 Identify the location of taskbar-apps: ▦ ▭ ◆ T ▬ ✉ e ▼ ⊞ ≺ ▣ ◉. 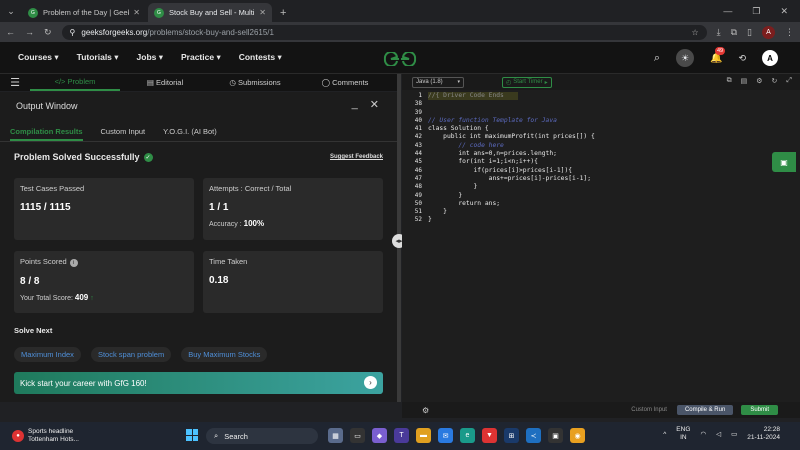
(456, 435).